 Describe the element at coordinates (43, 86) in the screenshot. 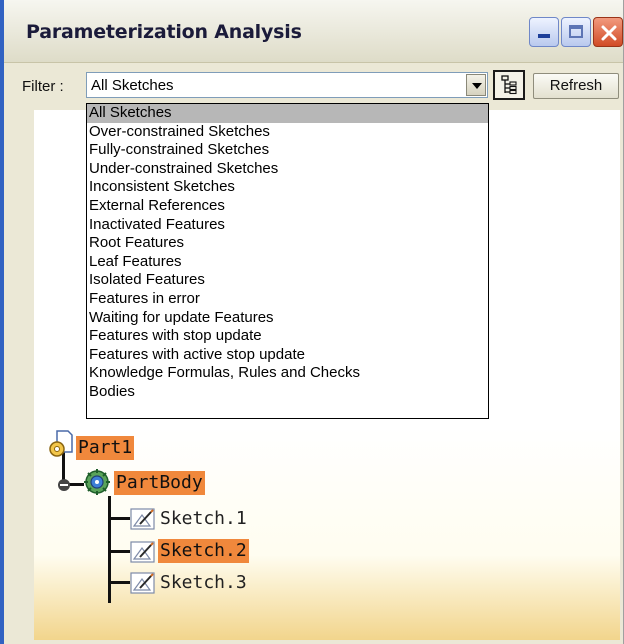

I see `filter-label: Filter :` at that location.